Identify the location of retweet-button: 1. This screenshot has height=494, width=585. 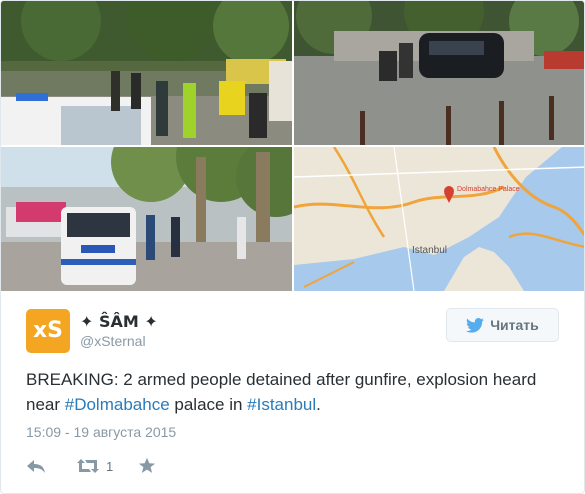
(94, 466).